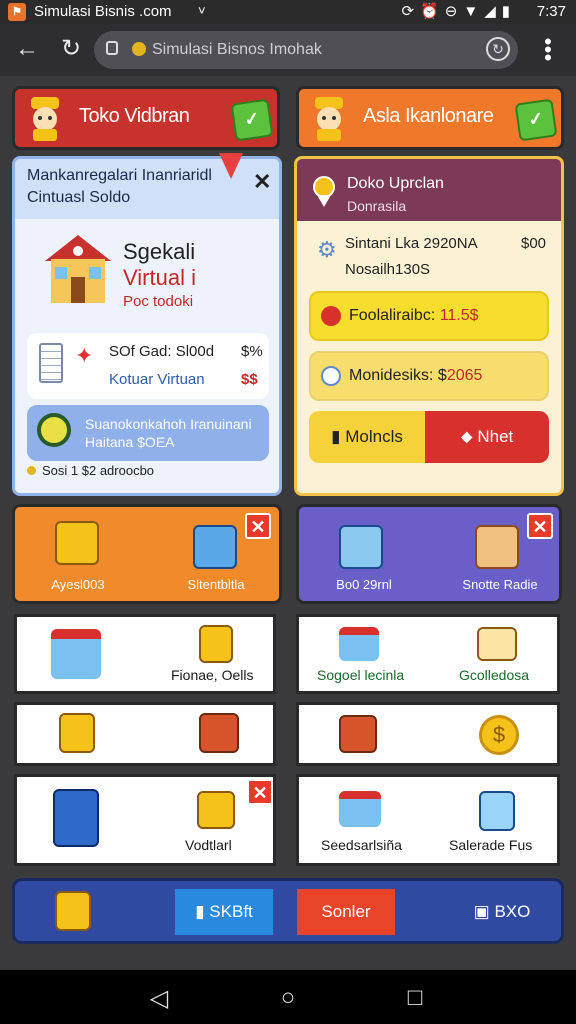 The image size is (576, 1024). Describe the element at coordinates (252, 120) in the screenshot. I see `green-cube-icon: ✓` at that location.